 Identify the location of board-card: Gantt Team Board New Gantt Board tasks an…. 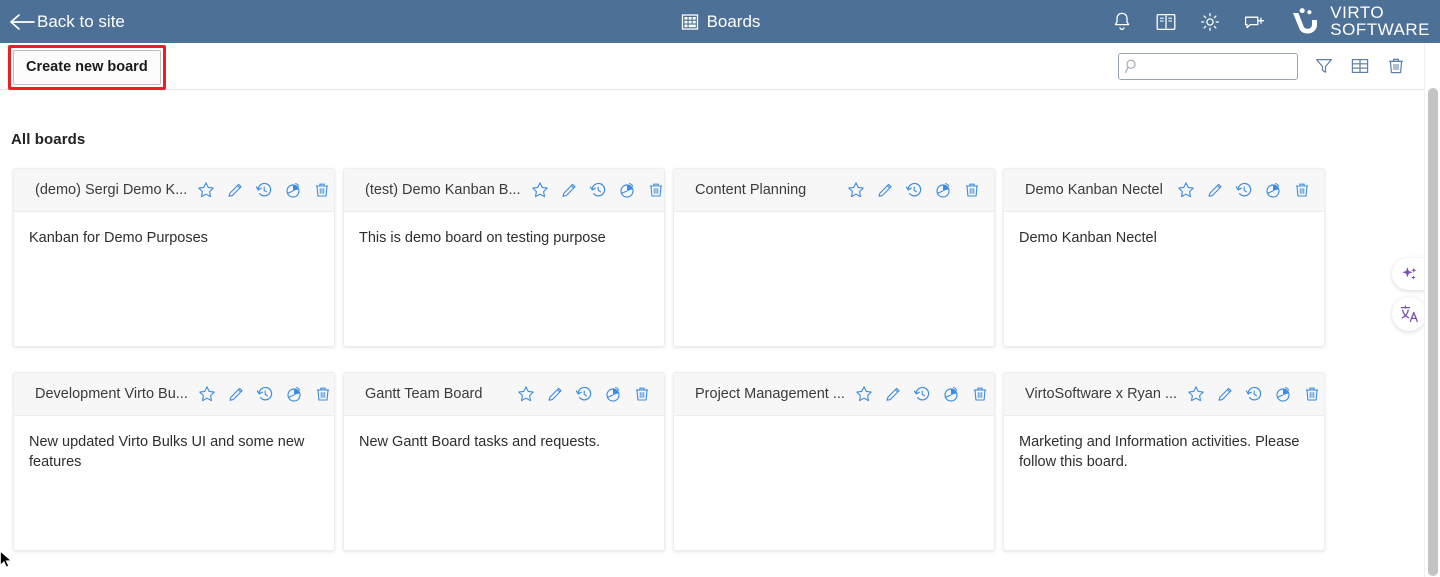
(504, 461).